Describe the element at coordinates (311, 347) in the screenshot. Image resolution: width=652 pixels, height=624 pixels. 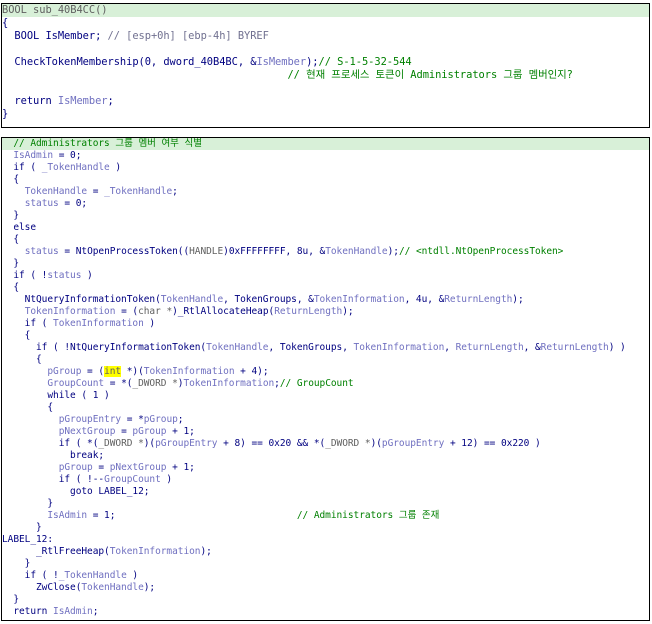
I see `code-token: , TokenGroups,` at that location.